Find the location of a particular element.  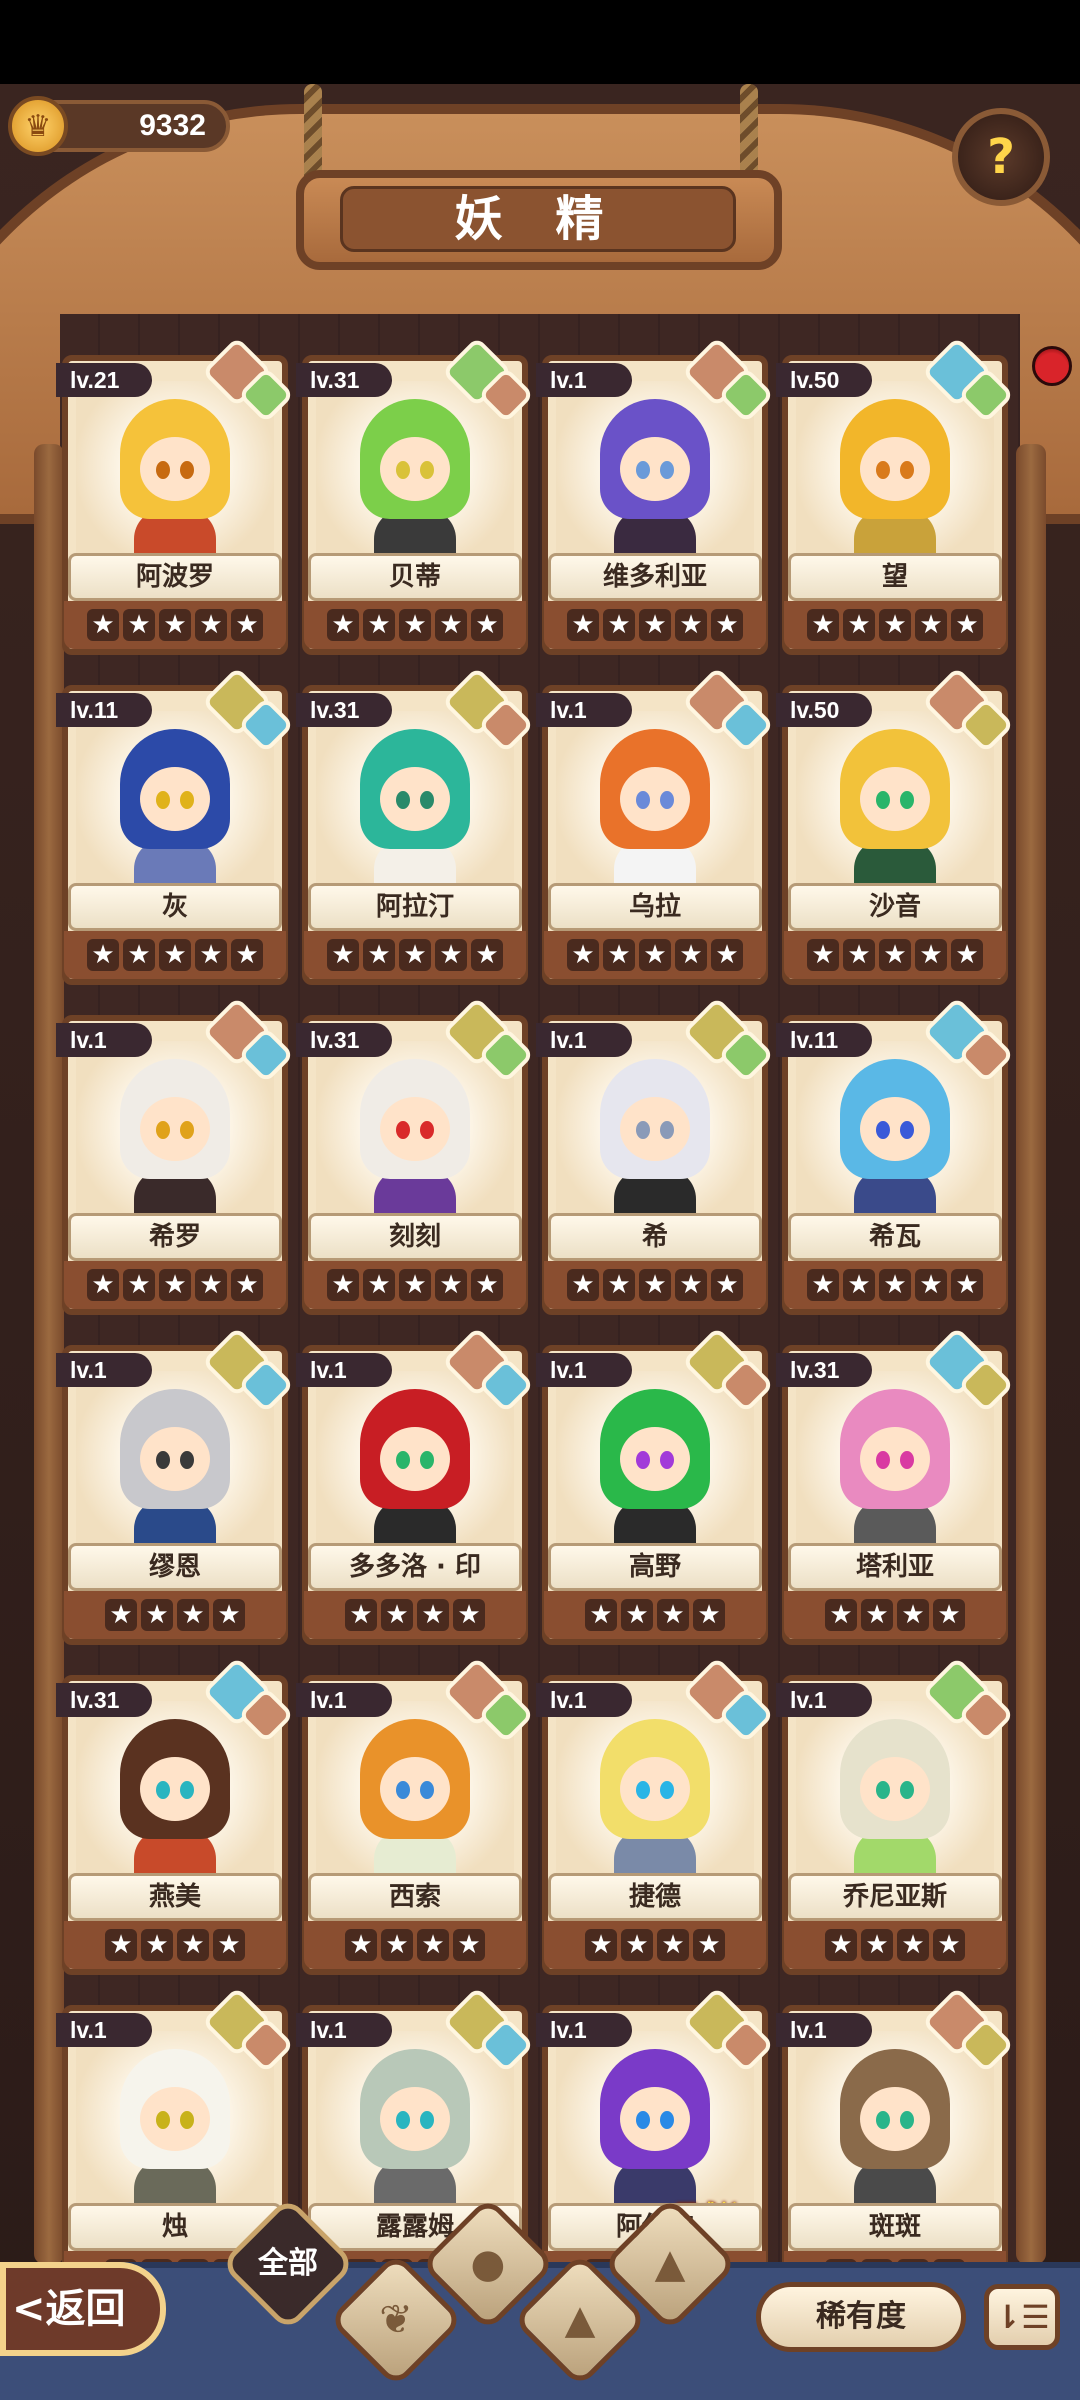

fairy-card: lv.1 希罗 ★ ★ ★ ★ ★ is located at coordinates (175, 1155).